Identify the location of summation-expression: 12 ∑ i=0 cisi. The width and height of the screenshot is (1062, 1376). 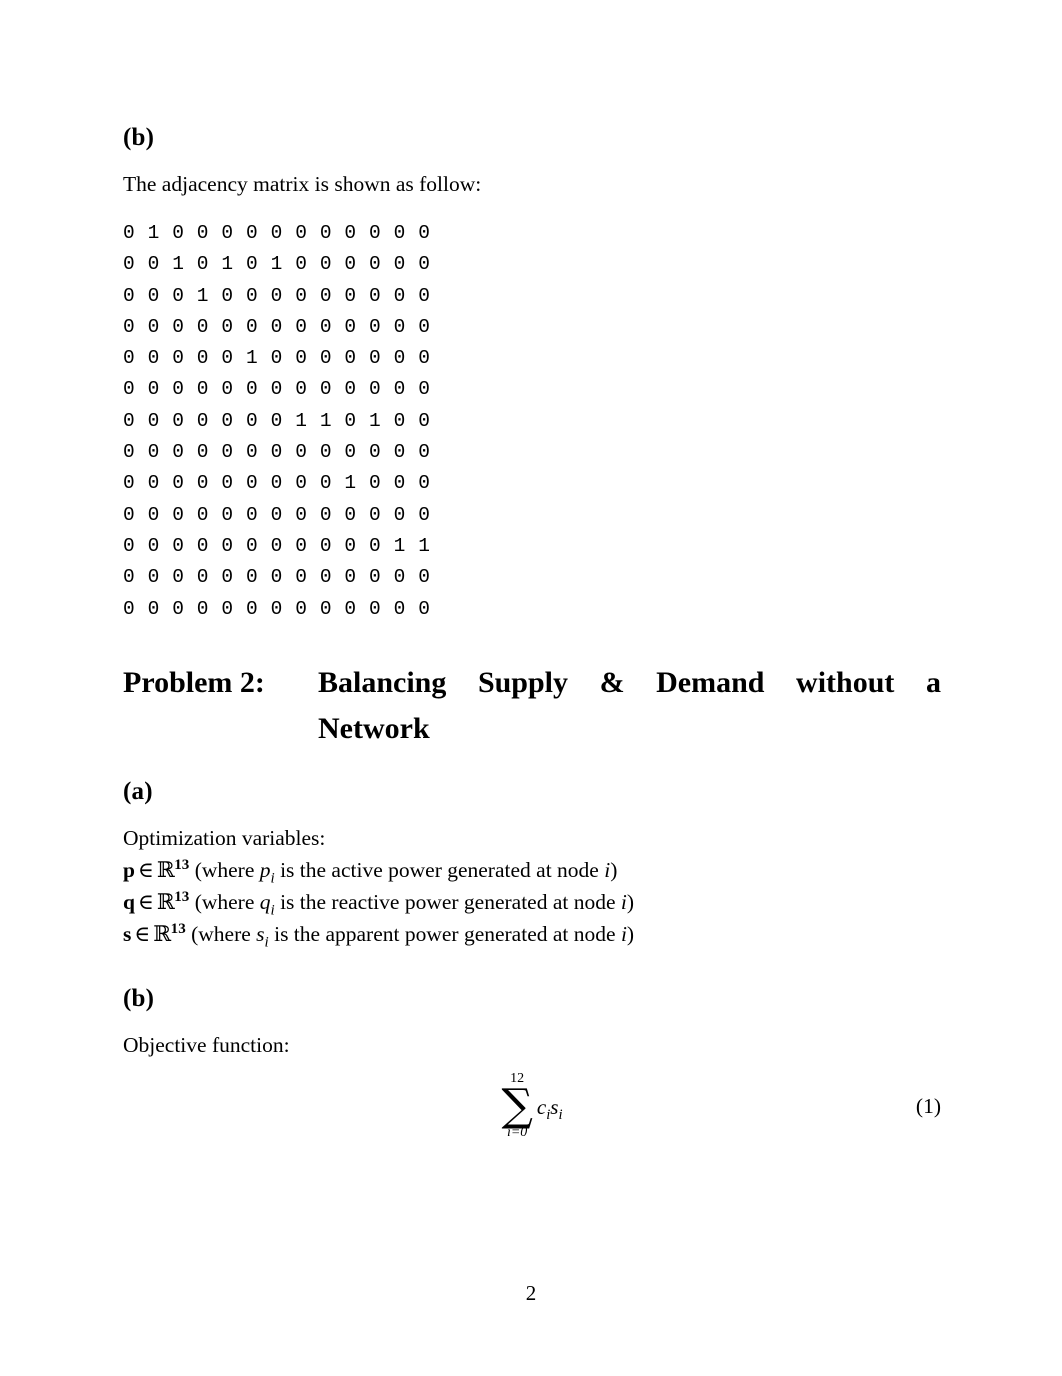
(531, 1106).